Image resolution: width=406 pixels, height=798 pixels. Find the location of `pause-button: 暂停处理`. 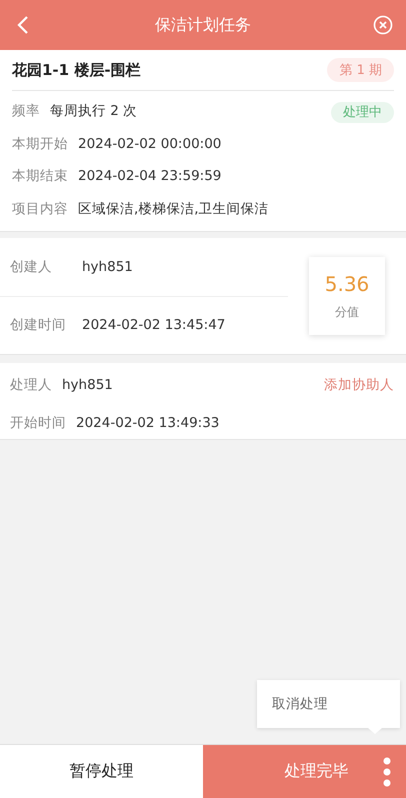

pause-button: 暂停处理 is located at coordinates (101, 771).